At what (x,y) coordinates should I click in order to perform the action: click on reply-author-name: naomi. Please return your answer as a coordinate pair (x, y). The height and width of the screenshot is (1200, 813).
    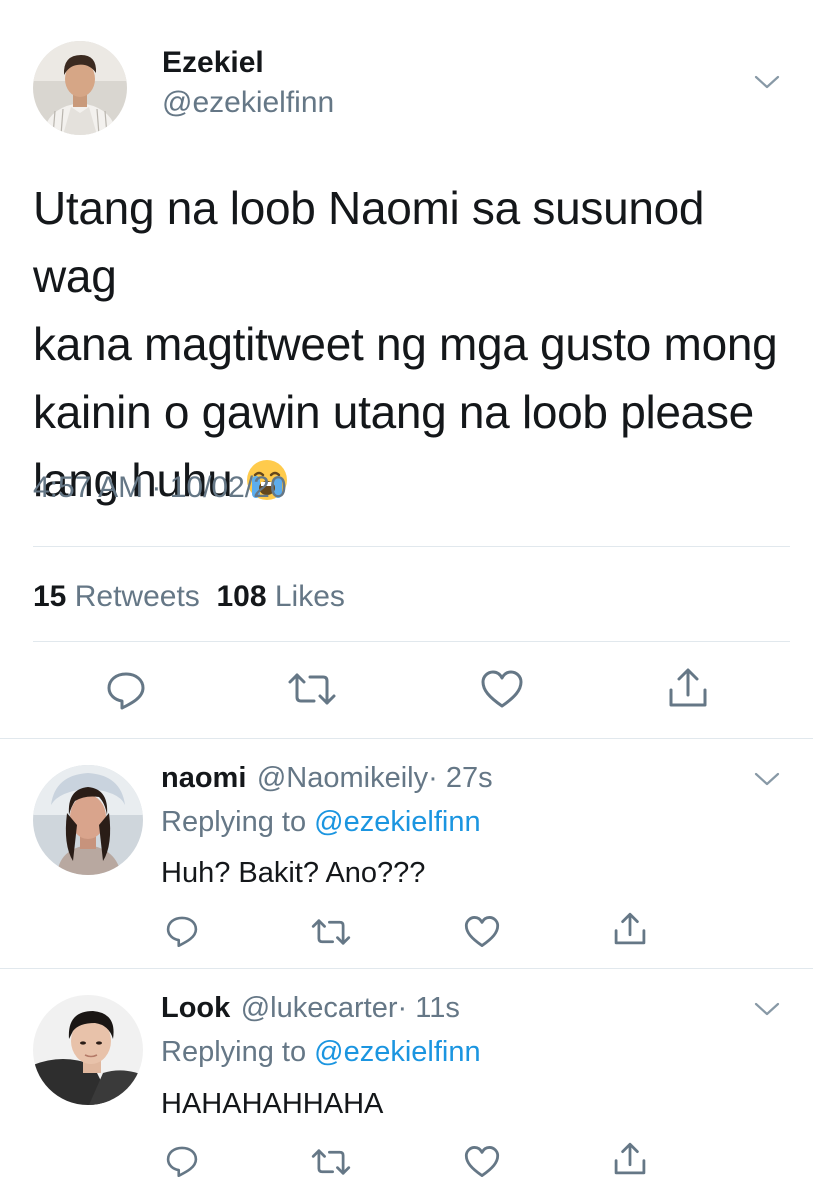
    Looking at the image, I should click on (203, 778).